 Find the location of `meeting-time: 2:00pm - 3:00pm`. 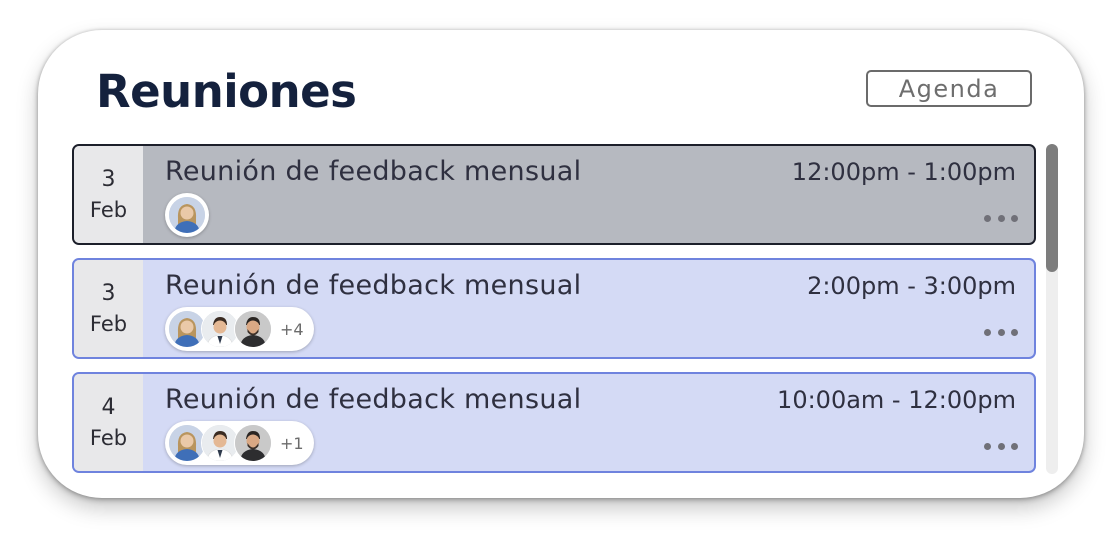

meeting-time: 2:00pm - 3:00pm is located at coordinates (911, 286).